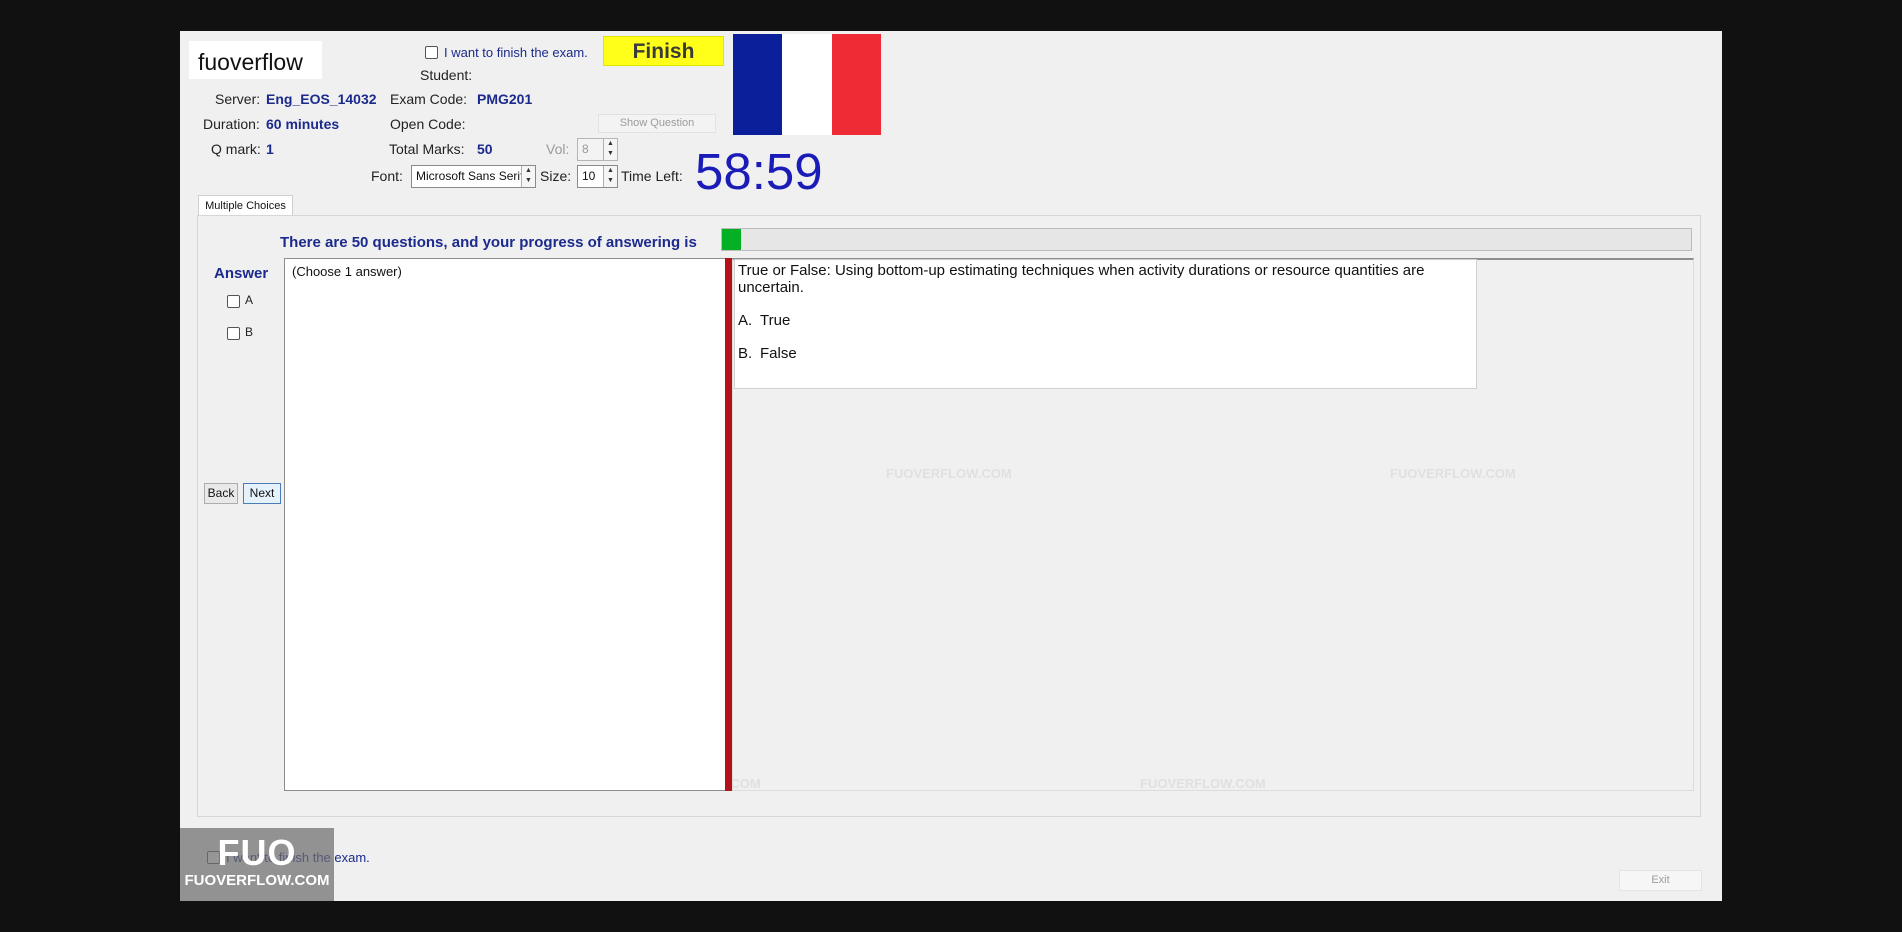 The image size is (1902, 932). What do you see at coordinates (856, 84) in the screenshot?
I see `flag-stripe-red` at bounding box center [856, 84].